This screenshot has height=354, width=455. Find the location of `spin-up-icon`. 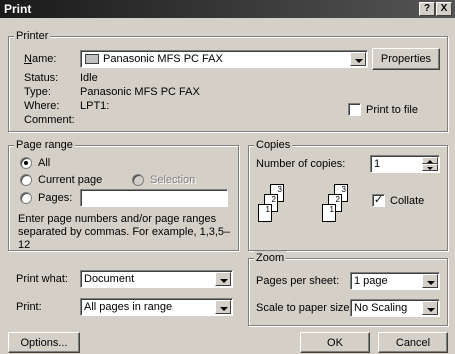

spin-up-icon is located at coordinates (430, 160).